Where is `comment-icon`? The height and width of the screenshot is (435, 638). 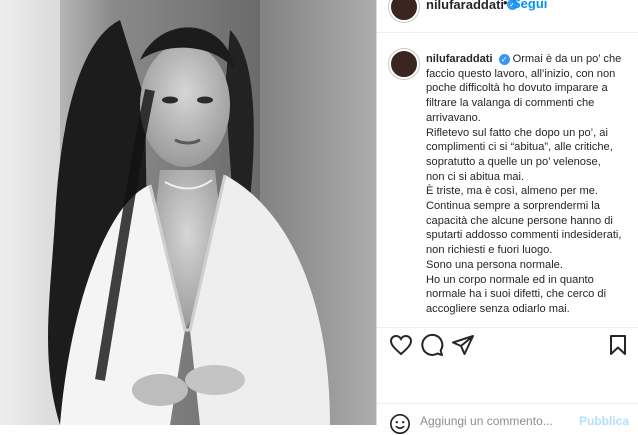
comment-icon is located at coordinates (432, 345).